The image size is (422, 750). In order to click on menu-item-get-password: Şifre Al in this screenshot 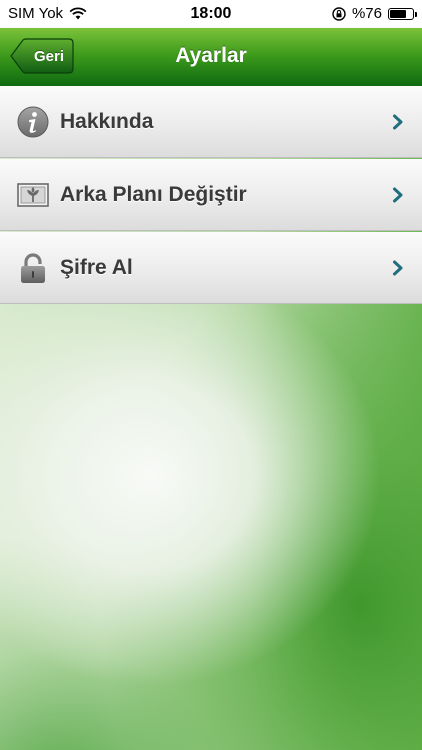, I will do `click(211, 268)`.